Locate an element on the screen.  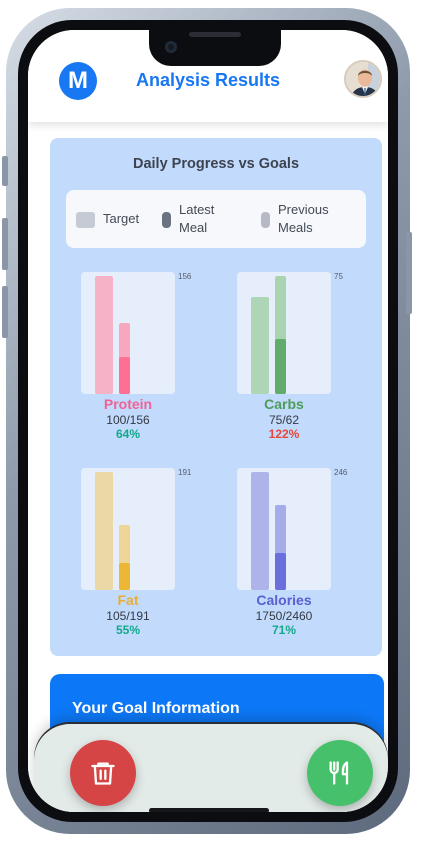
bottom-action-bar is located at coordinates (211, 768).